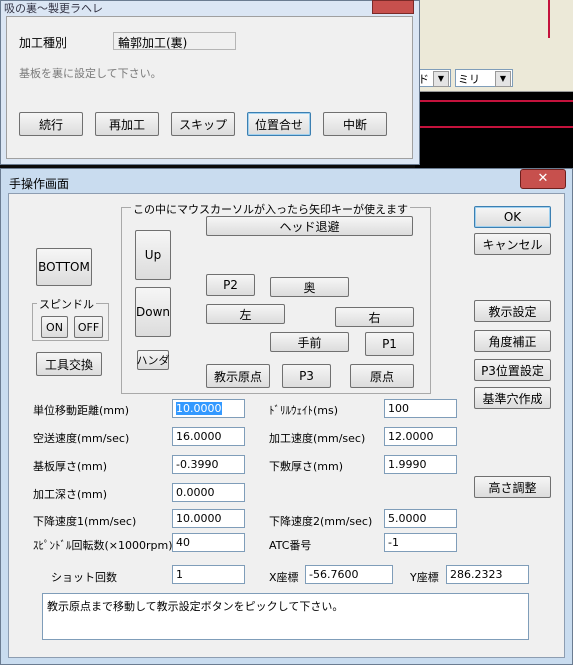 Image resolution: width=573 pixels, height=665 pixels. What do you see at coordinates (270, 209) in the screenshot?
I see `arrow-key-group-label: この中にマウスカーソルが入ったら矢印キーが使えます` at bounding box center [270, 209].